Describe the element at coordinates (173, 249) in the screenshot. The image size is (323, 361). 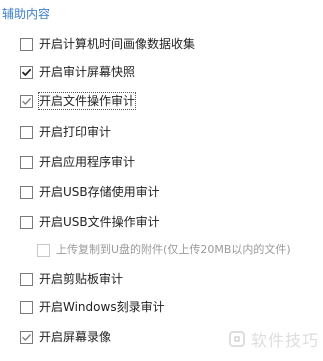
I see `option-label: 上传复制到U盘的附件(仅上传20MB以内的文件)` at that location.